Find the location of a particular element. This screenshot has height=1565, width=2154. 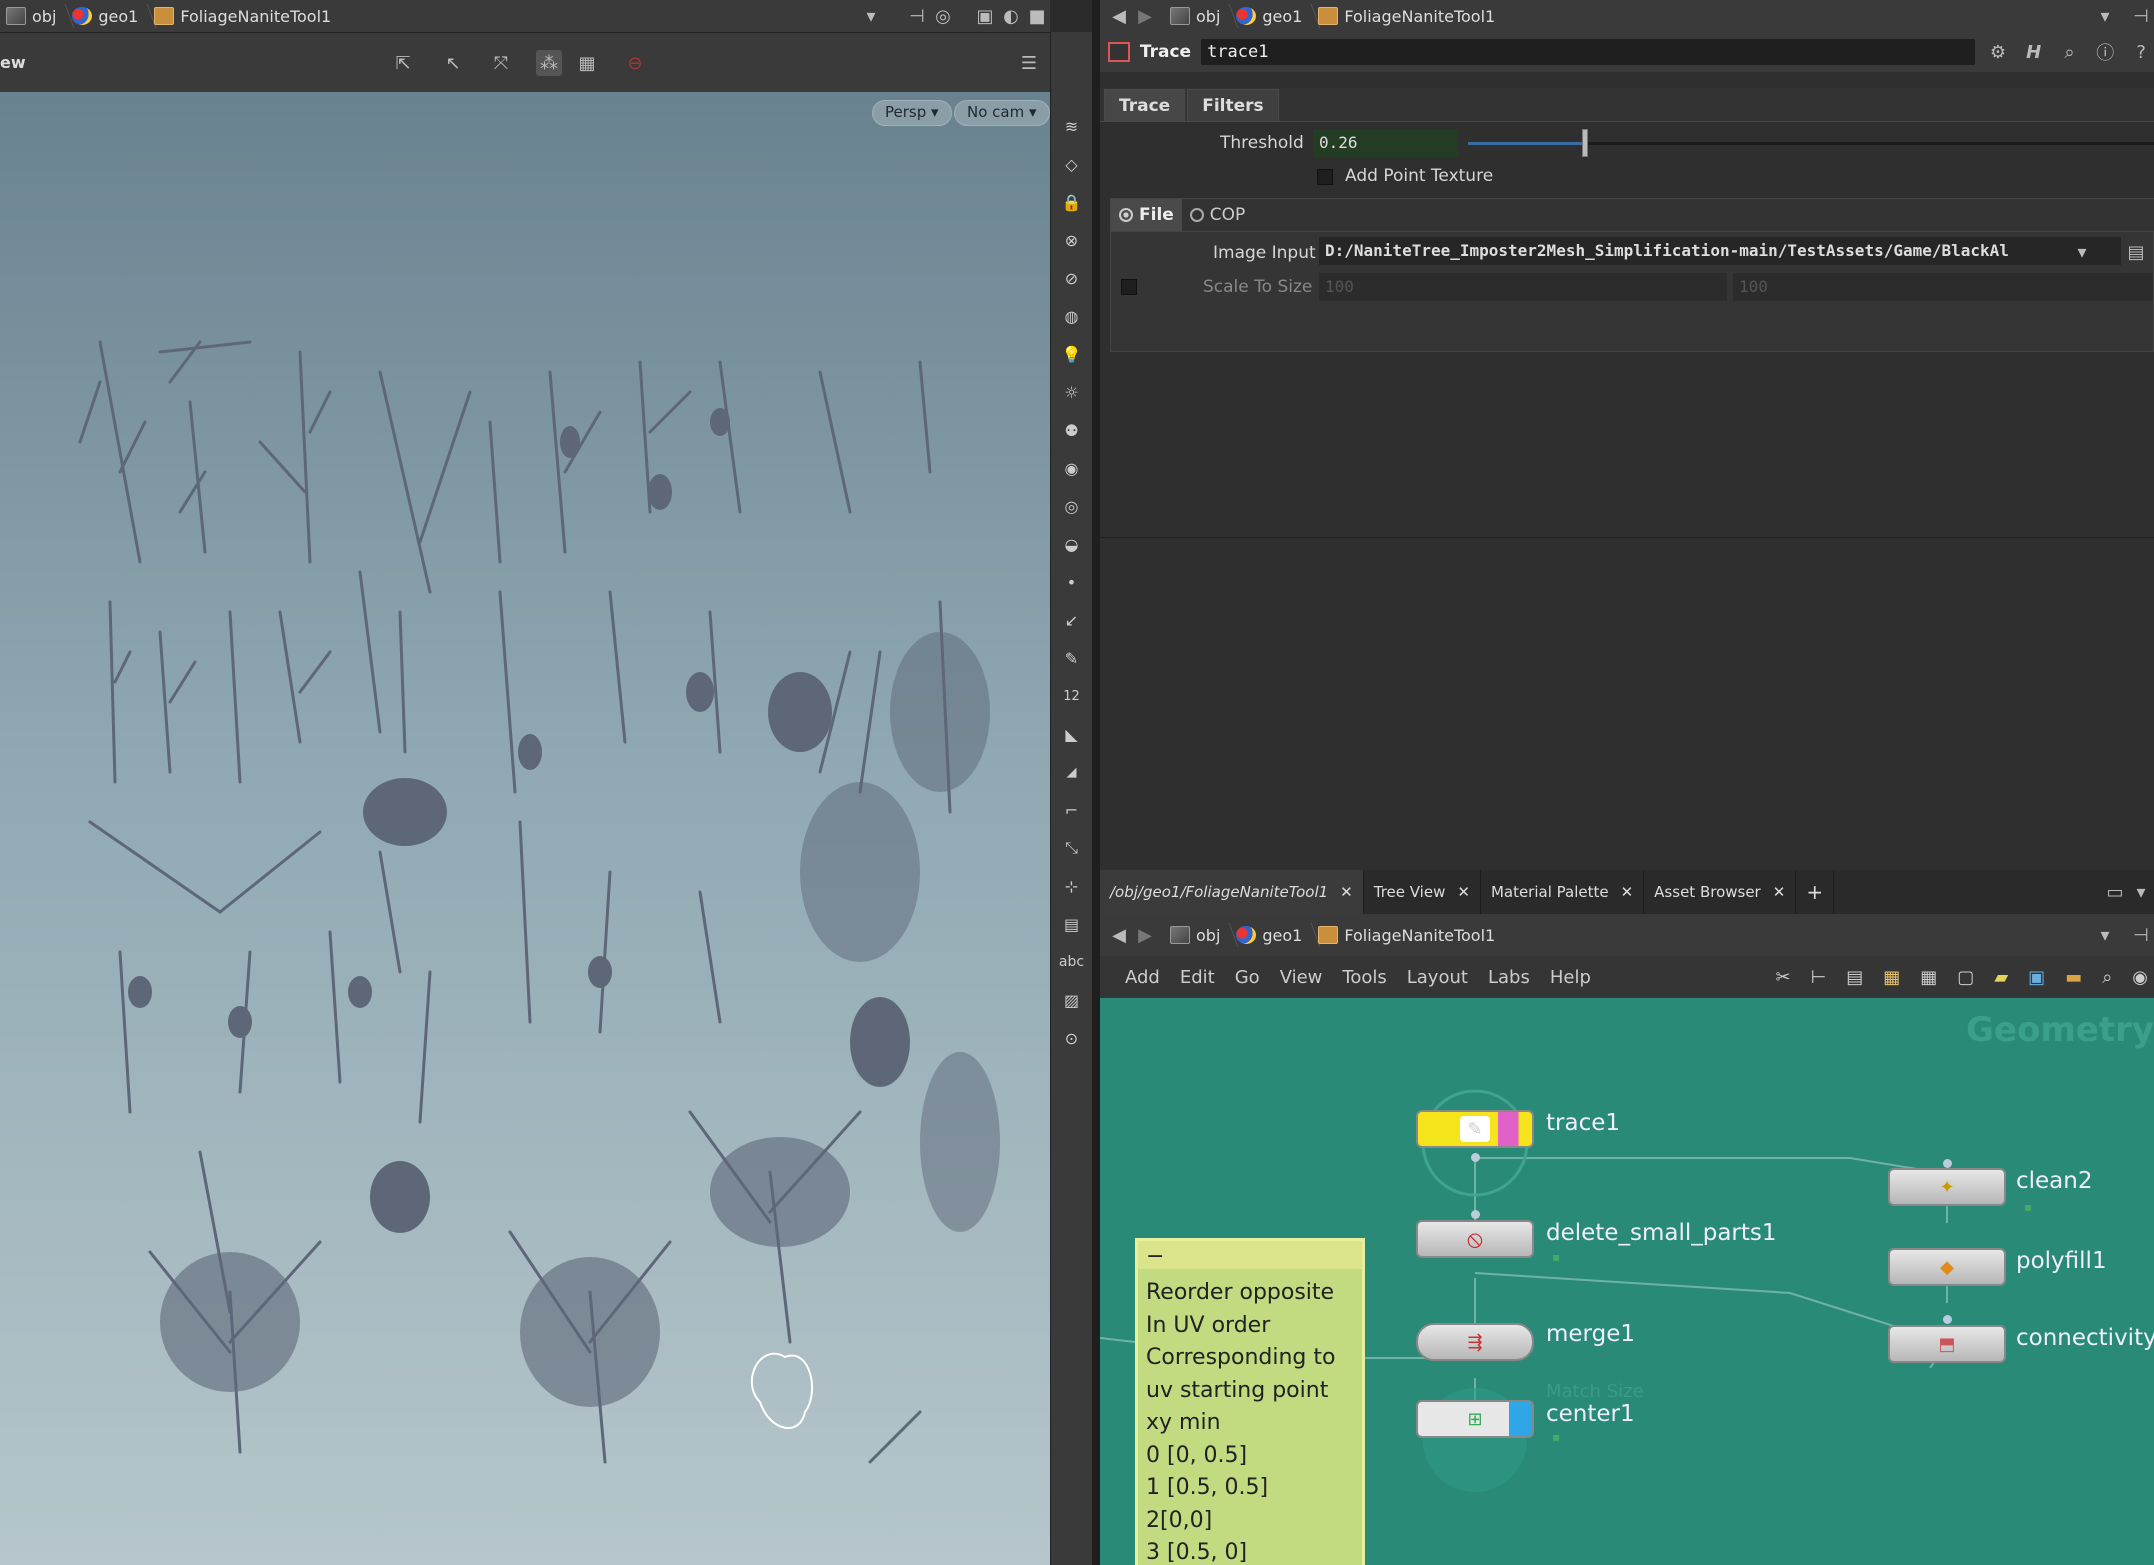

geo-display-icon: ⊙ is located at coordinates (1072, 1038).